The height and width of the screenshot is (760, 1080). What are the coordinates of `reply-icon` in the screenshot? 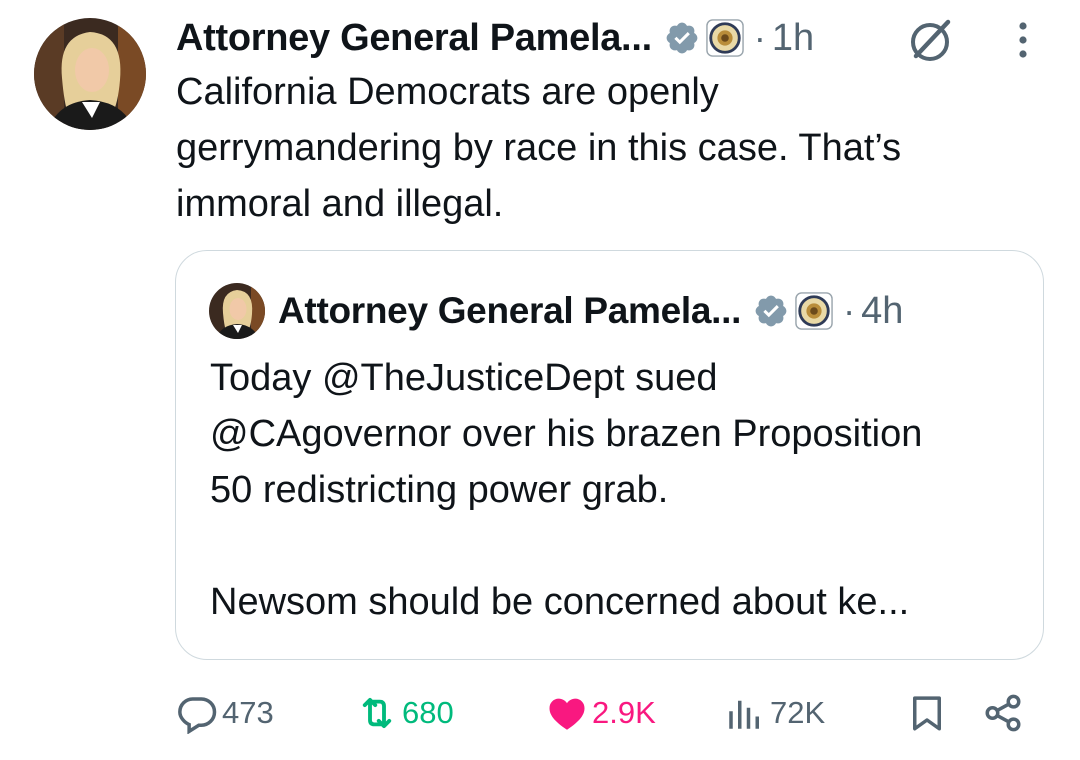 It's located at (197, 715).